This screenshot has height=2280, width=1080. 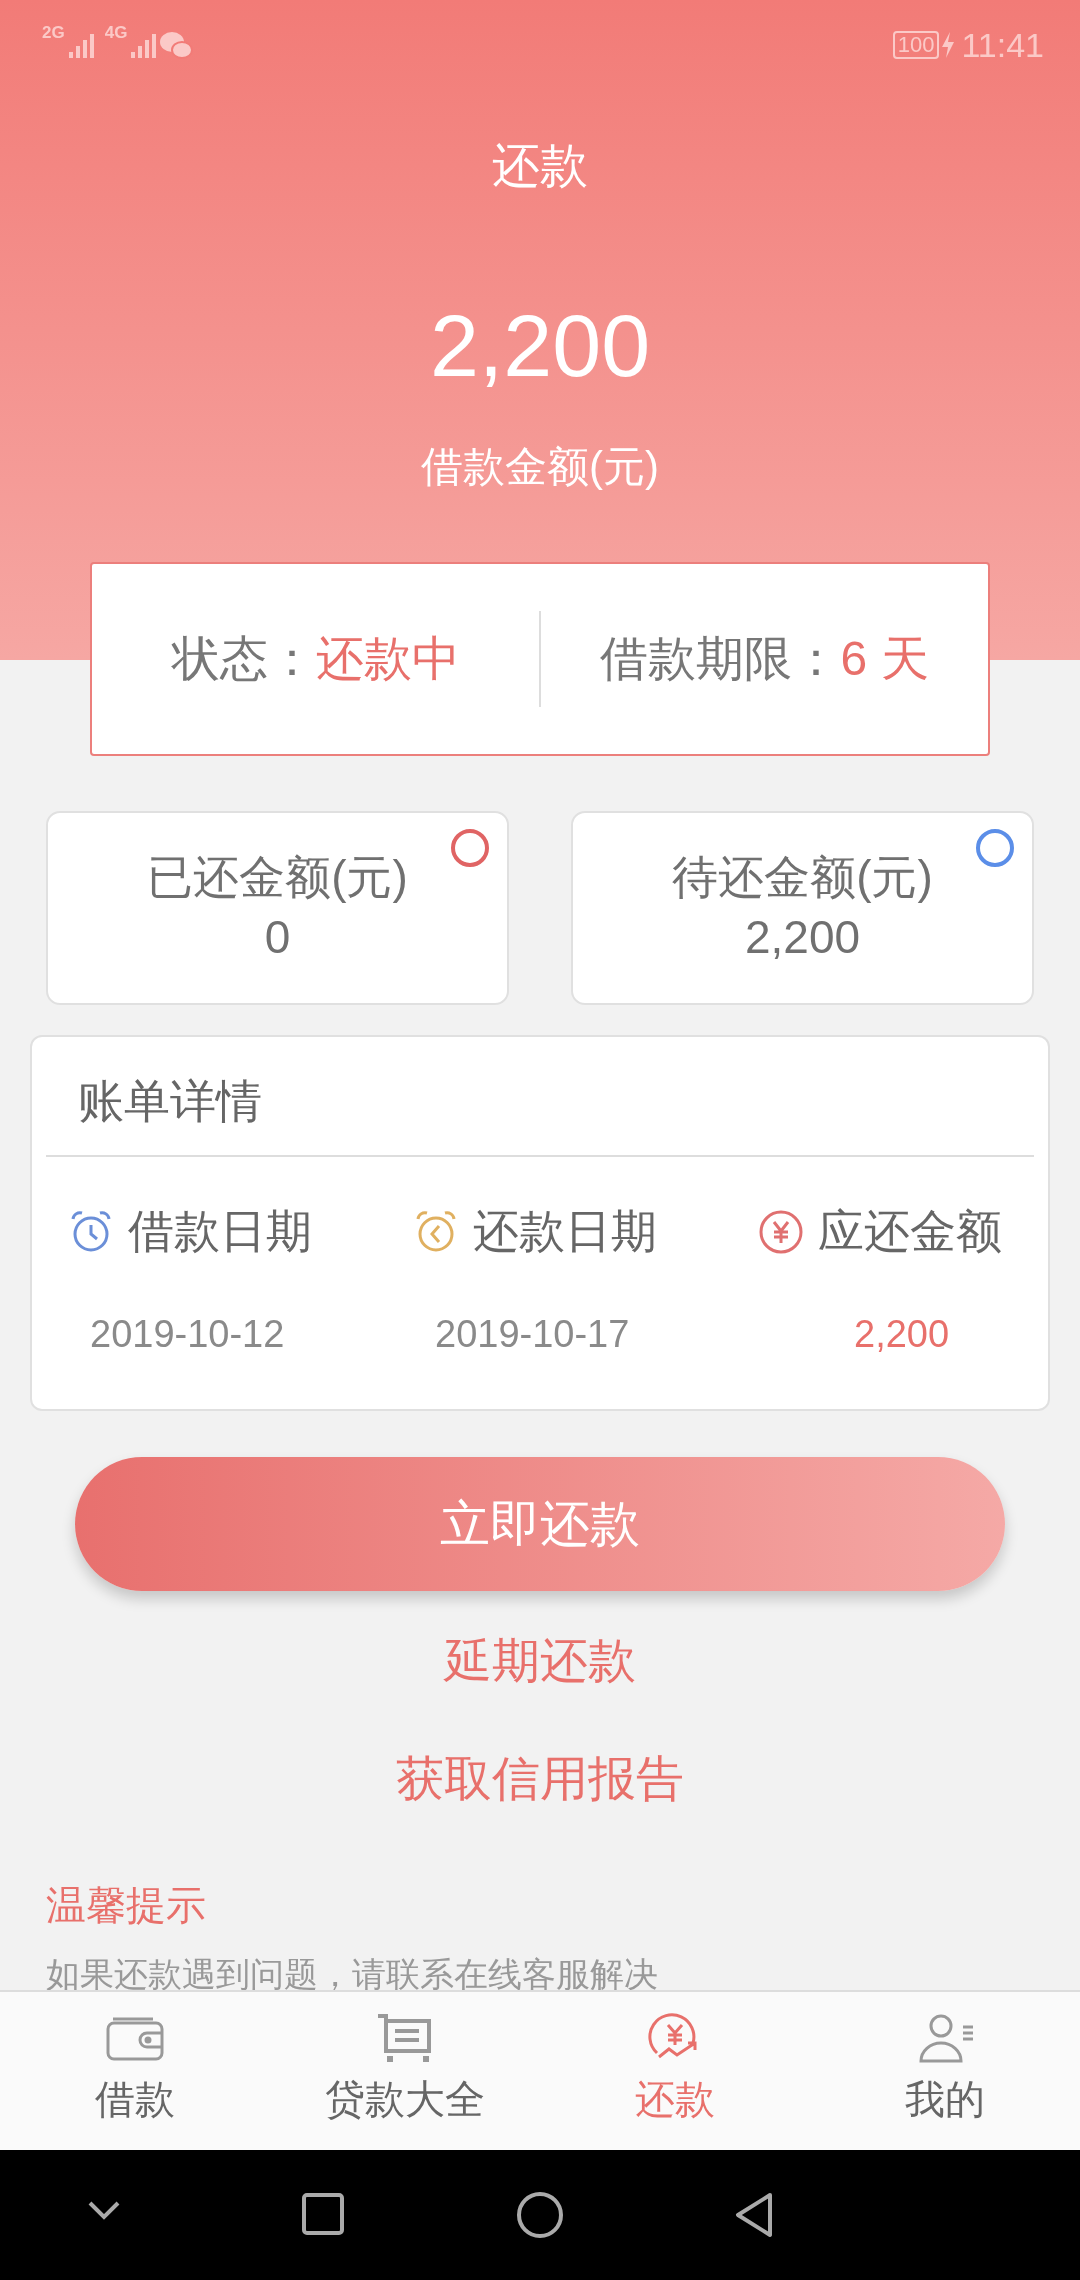 I want to click on tip-title: 温馨提示, so click(x=126, y=1905).